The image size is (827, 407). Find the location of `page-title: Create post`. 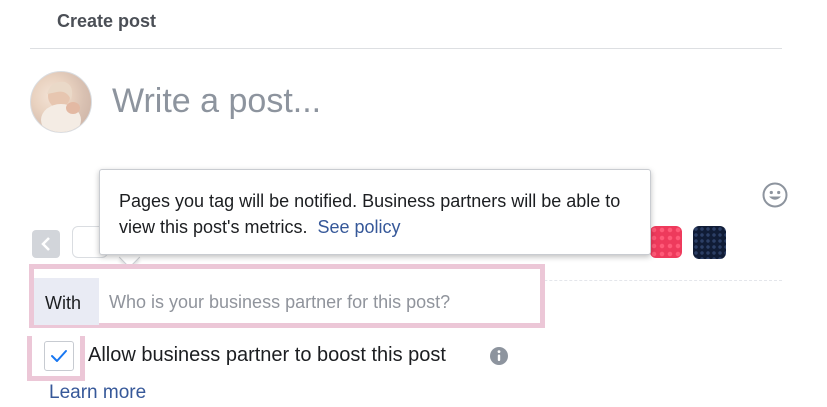

page-title: Create post is located at coordinates (107, 21).